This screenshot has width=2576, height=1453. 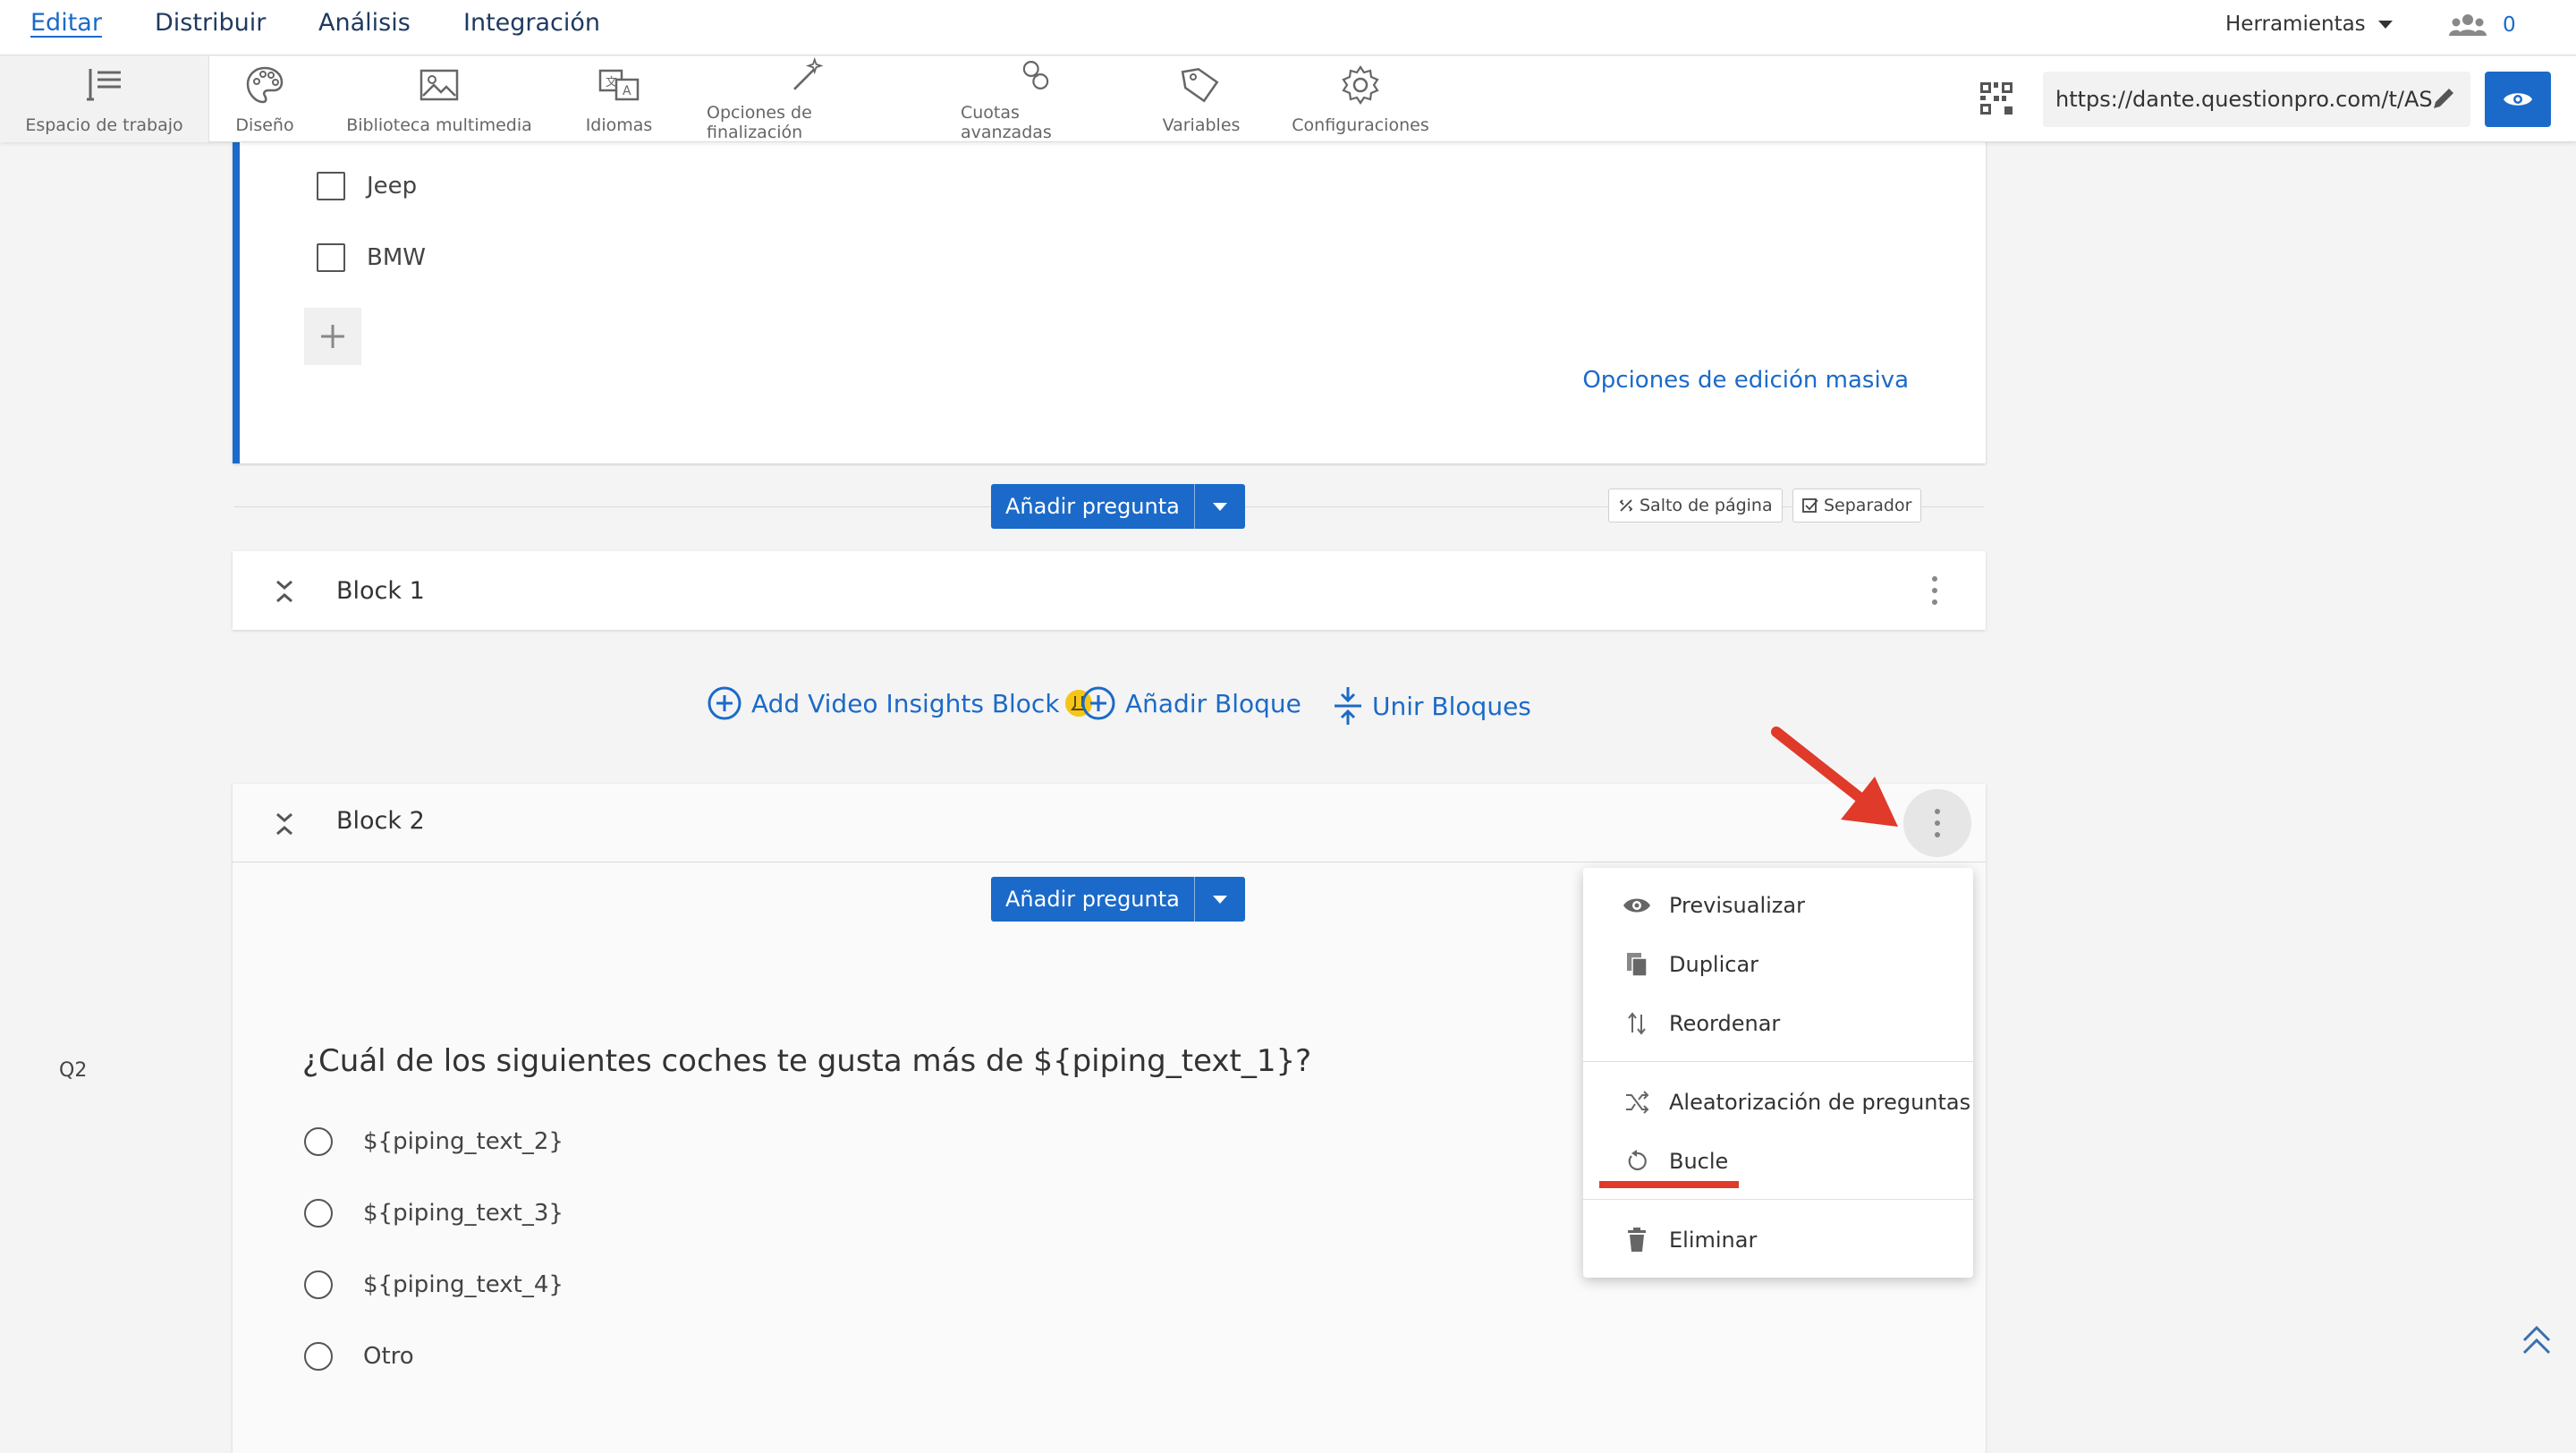 I want to click on page-break-button: Salto de página, so click(x=1695, y=506).